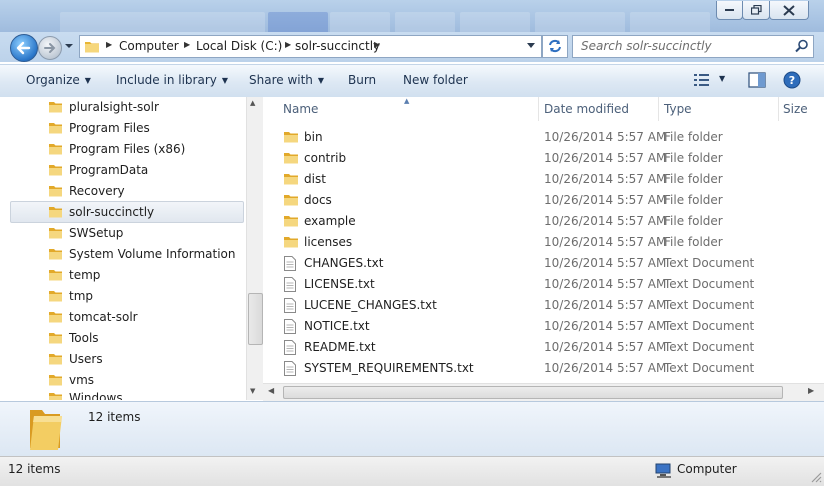 The width and height of the screenshot is (824, 486). What do you see at coordinates (543, 221) in the screenshot?
I see `file-row: example 10/26/2014 5:57 AM File folder` at bounding box center [543, 221].